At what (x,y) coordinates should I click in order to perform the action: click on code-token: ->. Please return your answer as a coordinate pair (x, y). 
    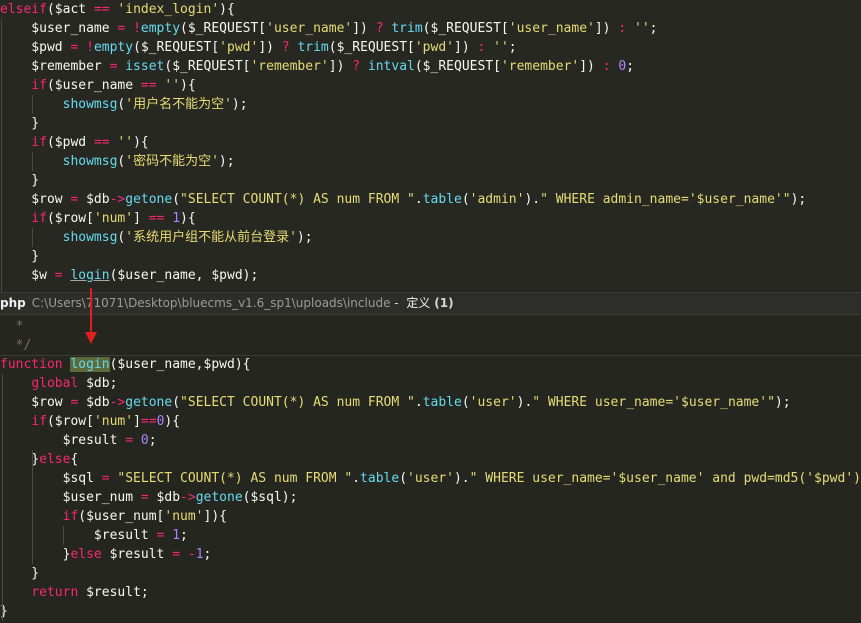
    Looking at the image, I should click on (188, 497).